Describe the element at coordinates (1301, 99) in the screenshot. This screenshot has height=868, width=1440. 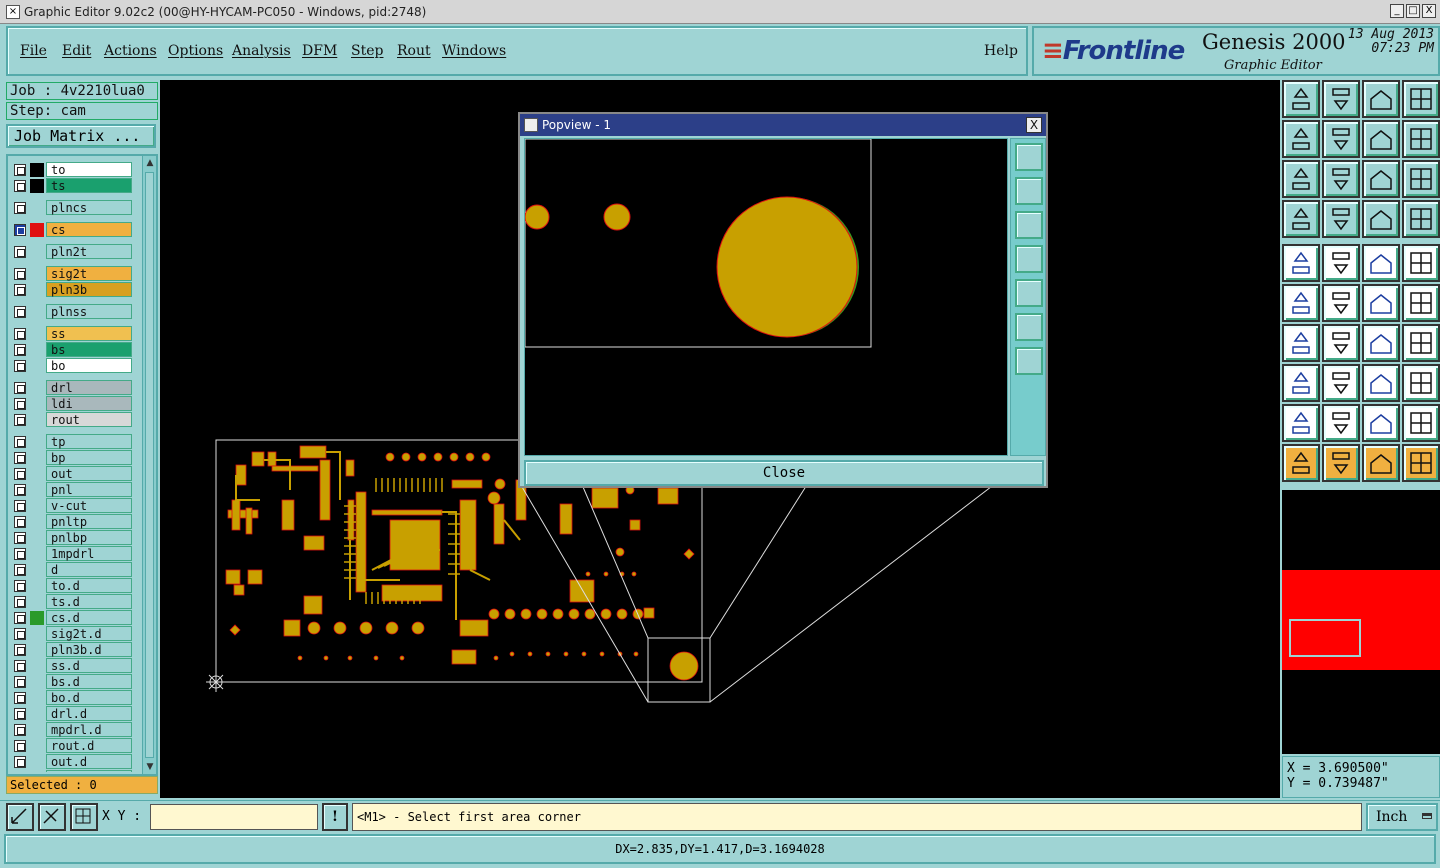
I see `move-up-icon` at that location.